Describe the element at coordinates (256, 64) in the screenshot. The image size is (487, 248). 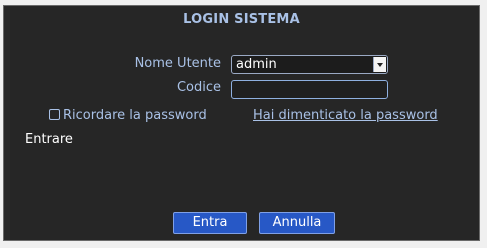
I see `username-value: admin` at that location.